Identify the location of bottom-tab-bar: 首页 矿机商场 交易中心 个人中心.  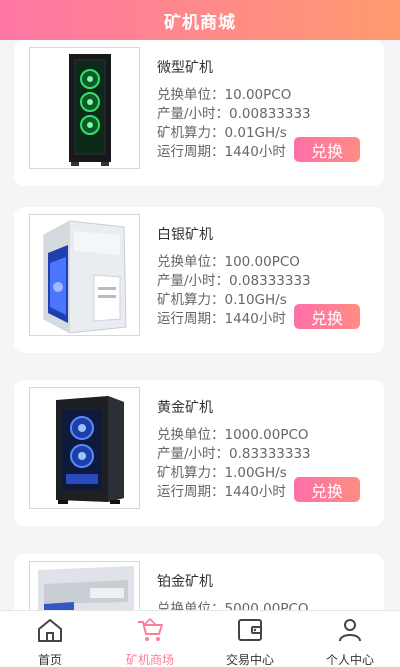
(200, 638).